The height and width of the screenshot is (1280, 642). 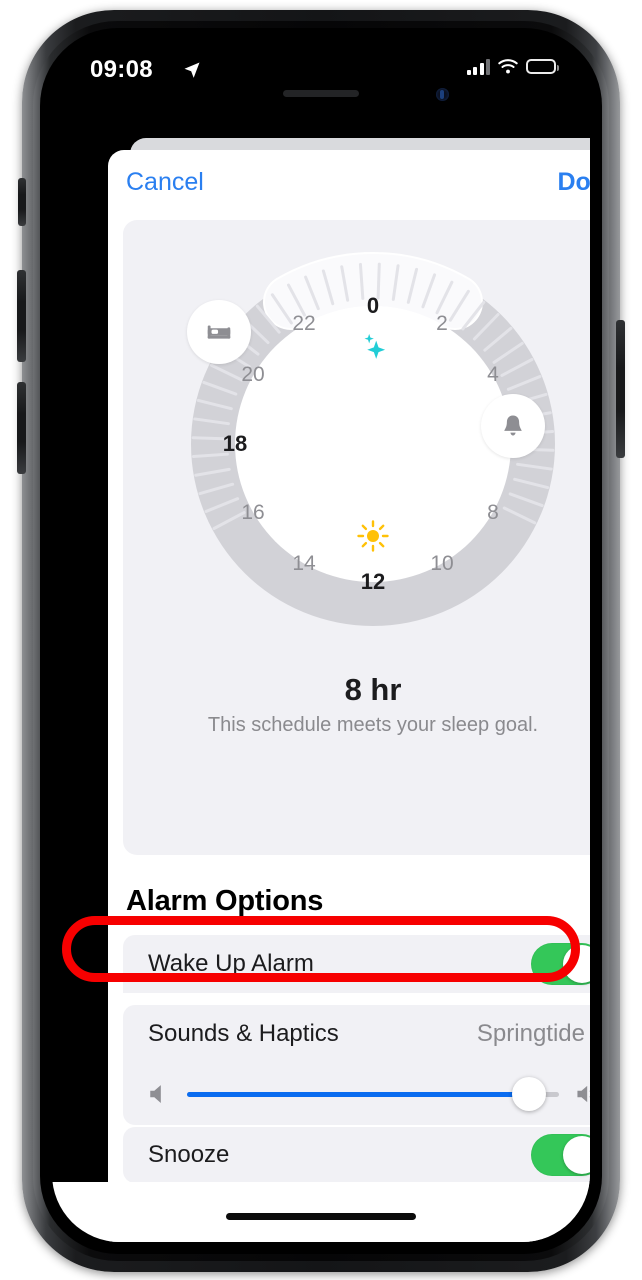 I want to click on power-button, so click(x=620, y=389).